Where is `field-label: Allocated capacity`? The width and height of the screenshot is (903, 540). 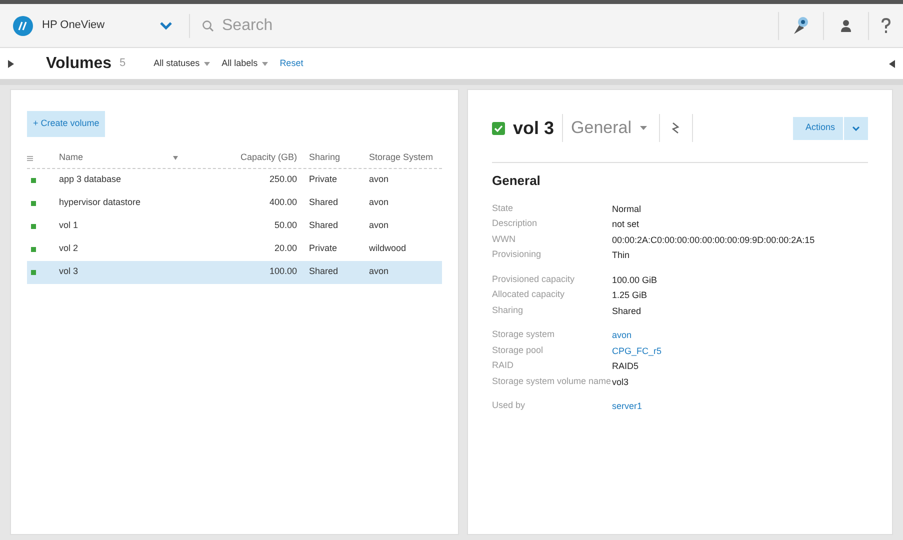 field-label: Allocated capacity is located at coordinates (529, 295).